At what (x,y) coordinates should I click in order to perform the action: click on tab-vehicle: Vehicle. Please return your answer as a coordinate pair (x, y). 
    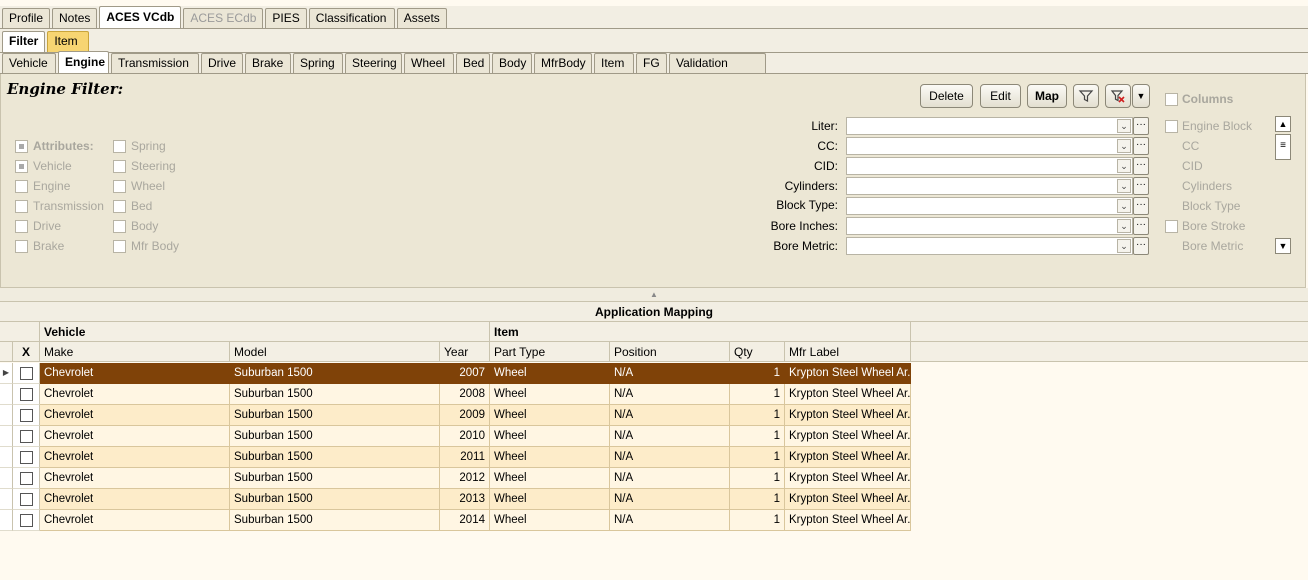
    Looking at the image, I should click on (29, 63).